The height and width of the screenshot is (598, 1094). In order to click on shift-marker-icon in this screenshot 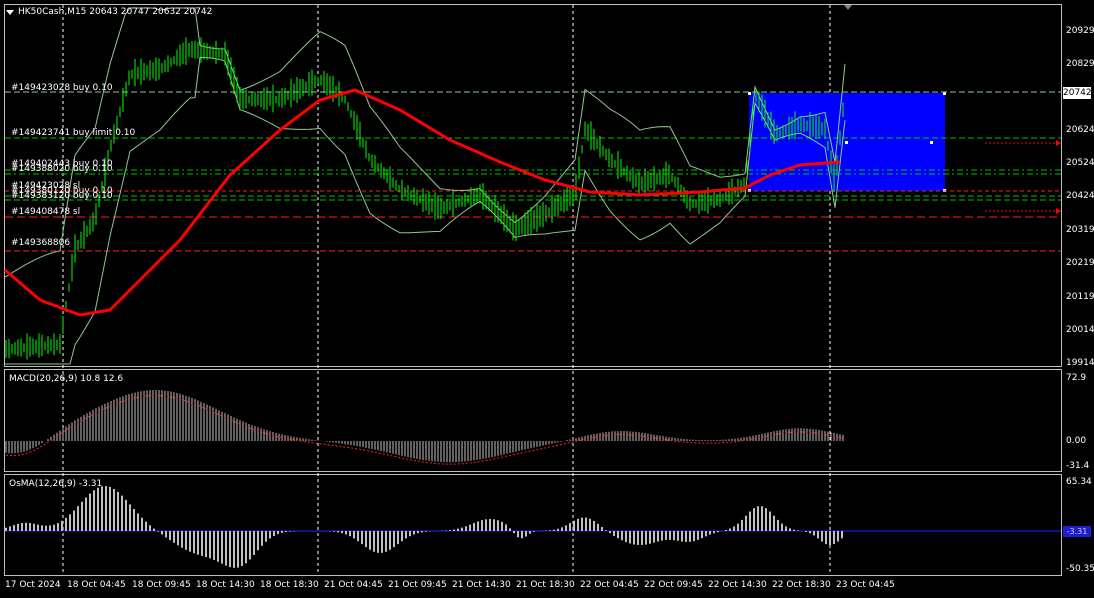, I will do `click(848, 7)`.